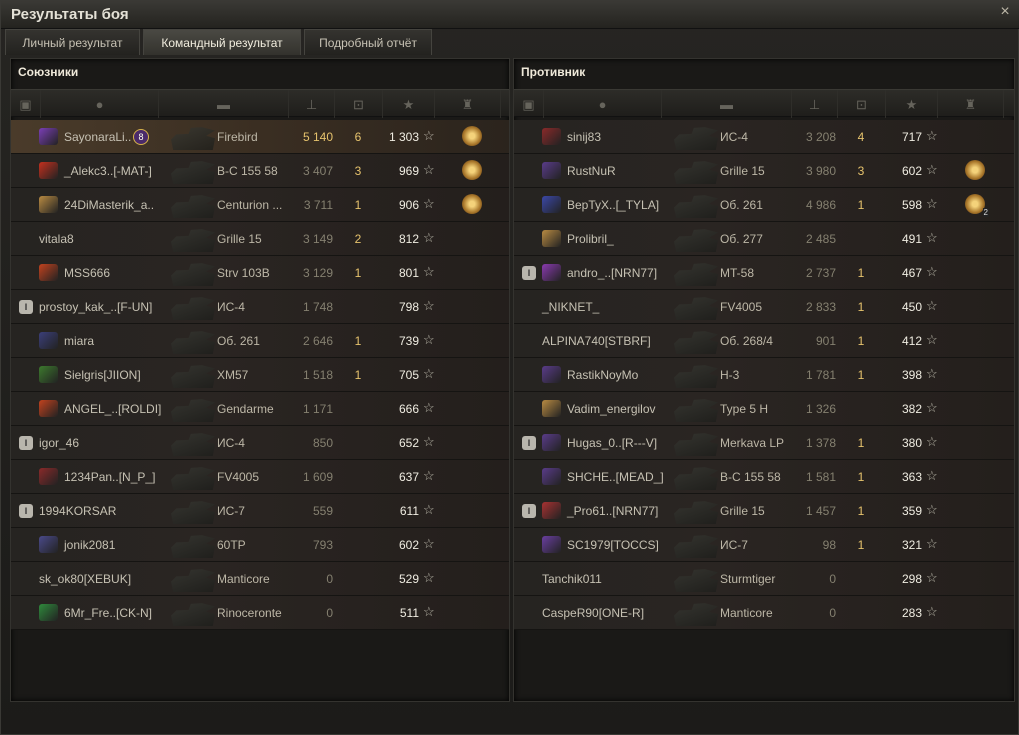 The width and height of the screenshot is (1019, 735). I want to click on xp-value: 363, so click(911, 477).